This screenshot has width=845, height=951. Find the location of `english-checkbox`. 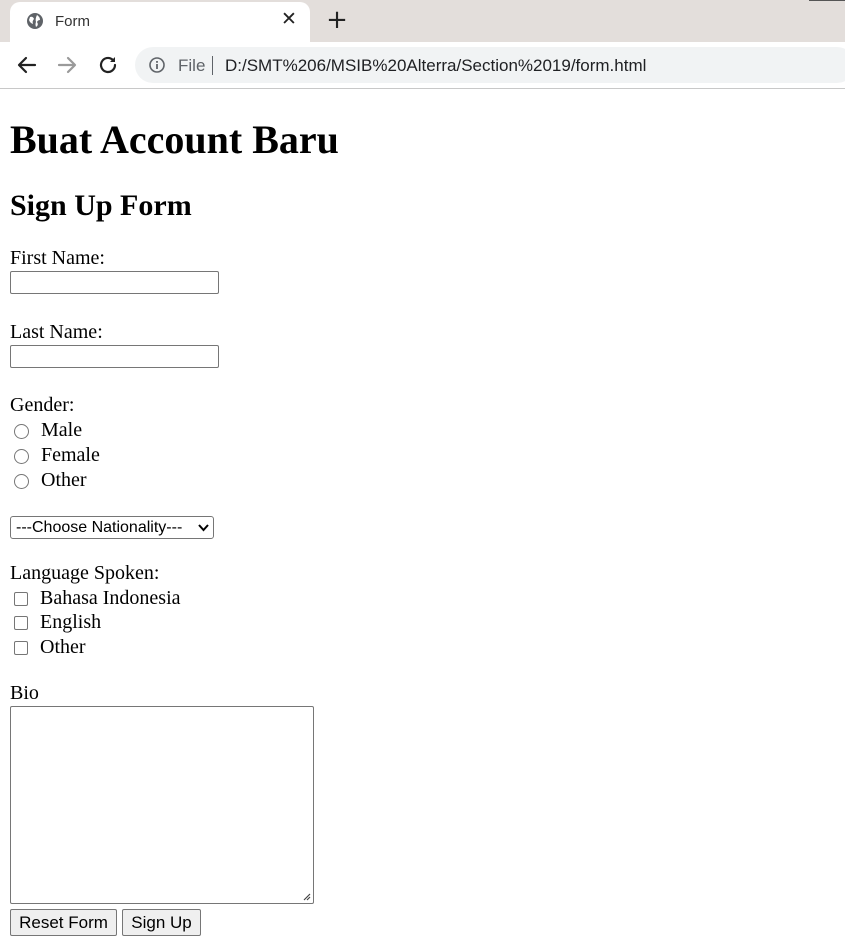

english-checkbox is located at coordinates (21, 623).